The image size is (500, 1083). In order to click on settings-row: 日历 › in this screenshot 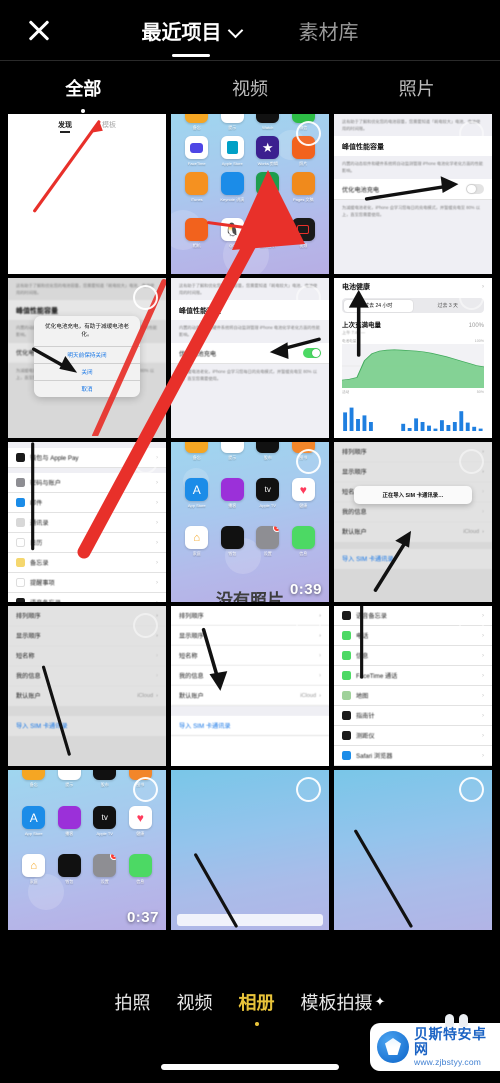, I will do `click(87, 543)`.